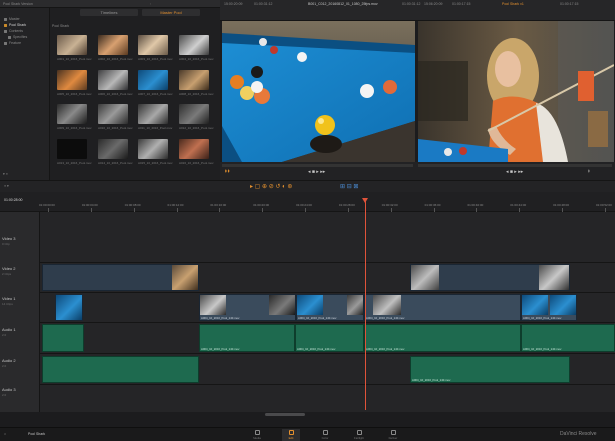  Describe the element at coordinates (257, 432) in the screenshot. I see `media-page-icon` at that location.